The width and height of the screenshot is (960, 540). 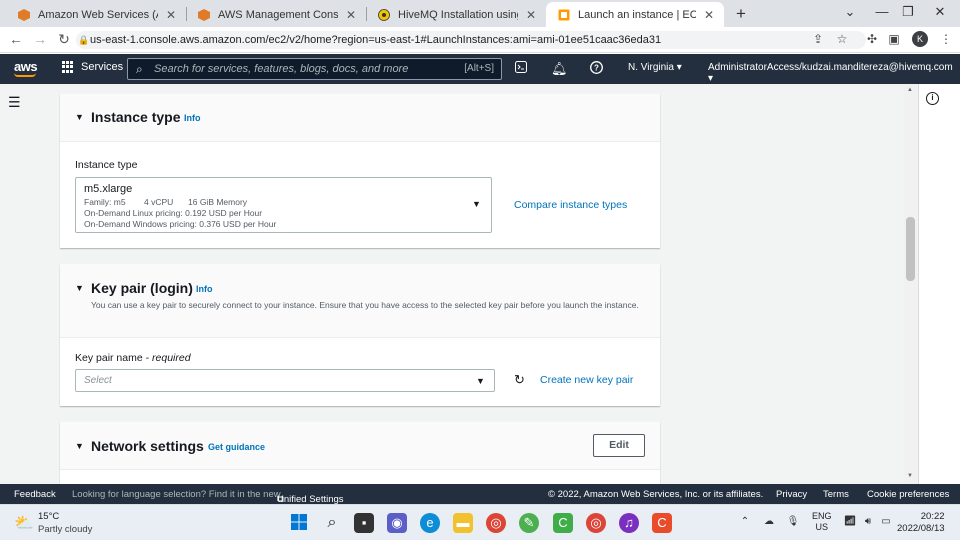 What do you see at coordinates (64, 39) in the screenshot?
I see `reload-icon: ↻` at bounding box center [64, 39].